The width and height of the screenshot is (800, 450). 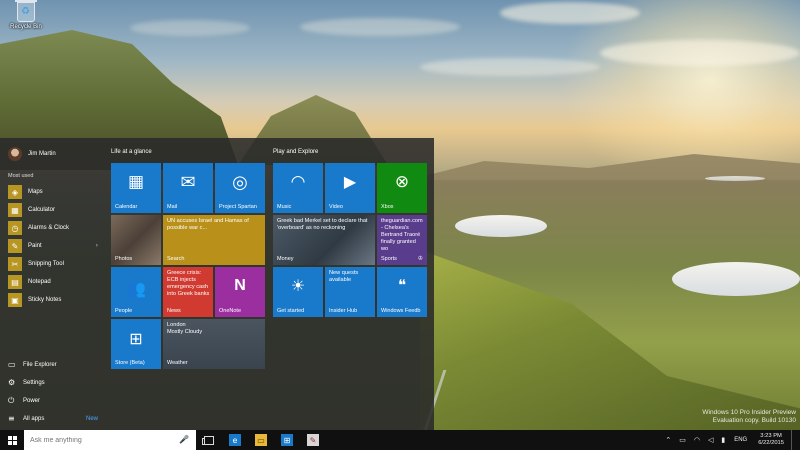 I want to click on volume-icon: ◁, so click(x=710, y=440).